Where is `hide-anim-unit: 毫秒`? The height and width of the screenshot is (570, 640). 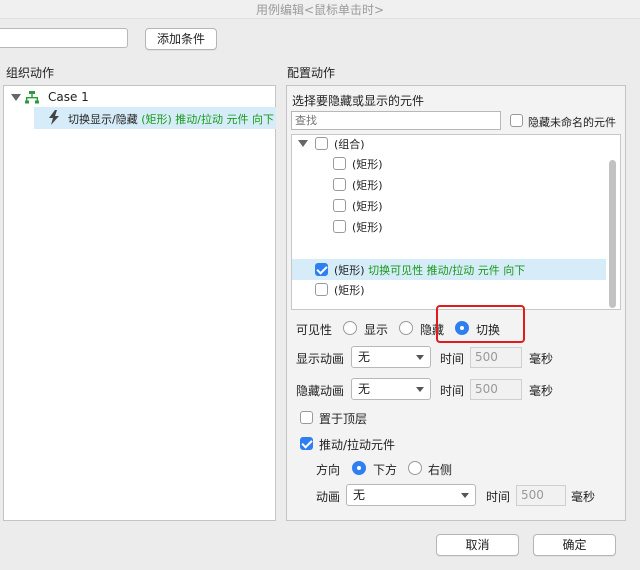 hide-anim-unit: 毫秒 is located at coordinates (541, 391).